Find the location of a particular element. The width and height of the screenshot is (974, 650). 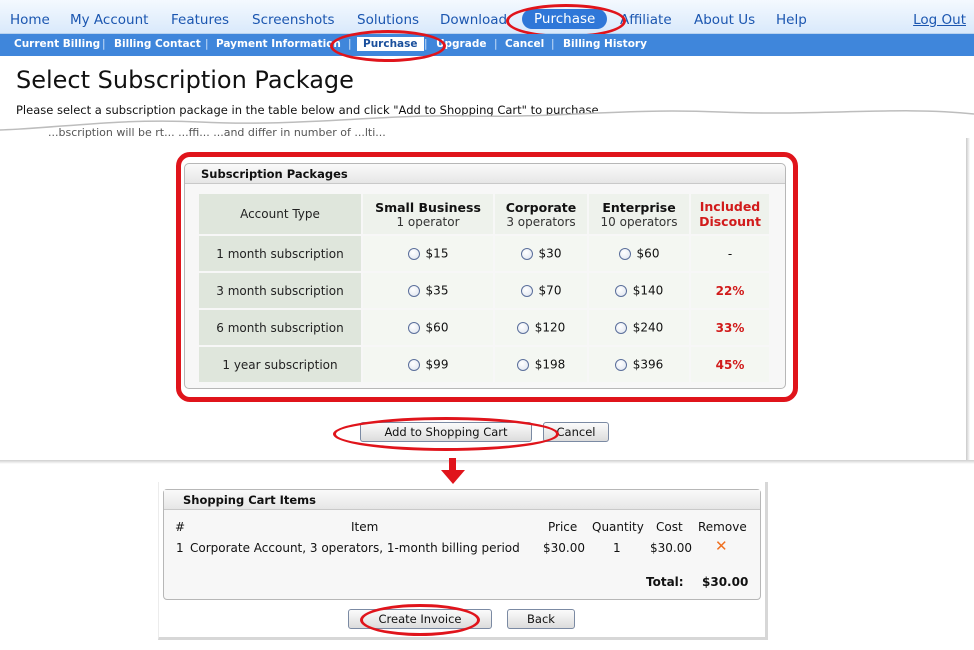

price-option: $35 is located at coordinates (428, 290).